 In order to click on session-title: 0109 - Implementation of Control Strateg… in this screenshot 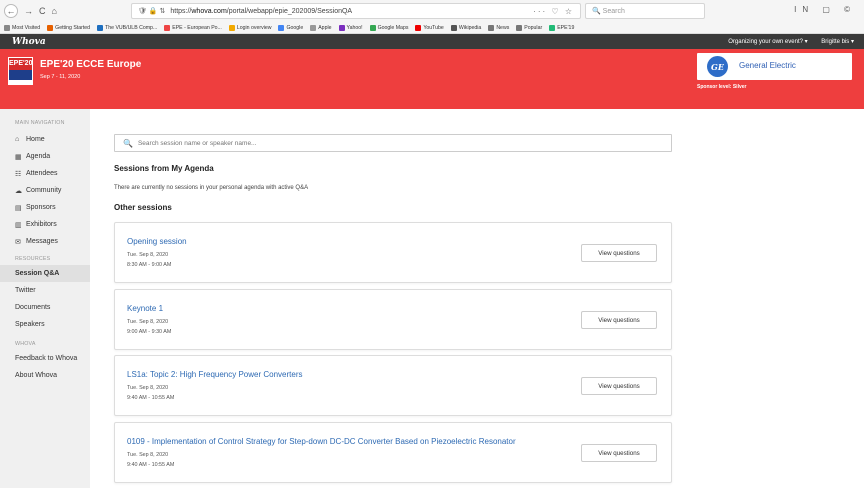, I will do `click(321, 441)`.